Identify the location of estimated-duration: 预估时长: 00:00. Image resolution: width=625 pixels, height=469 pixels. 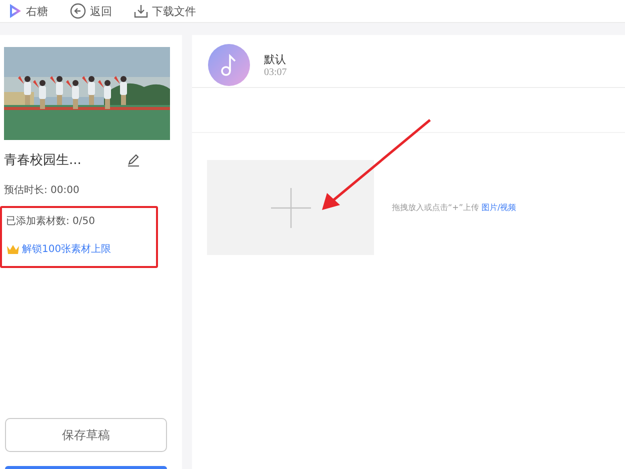
(42, 190).